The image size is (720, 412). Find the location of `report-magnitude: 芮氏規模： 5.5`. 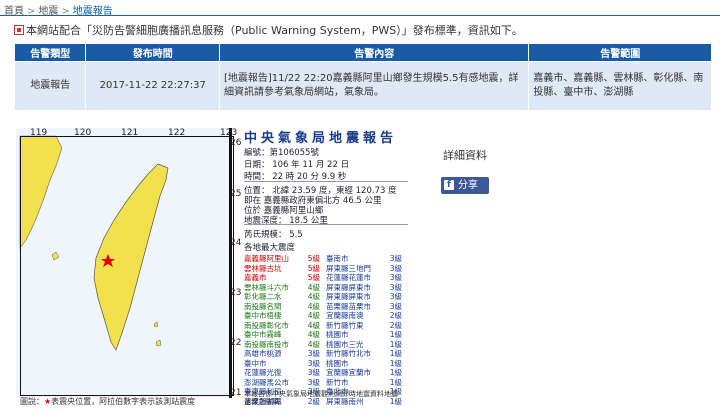

report-magnitude: 芮氏規模： 5.5 is located at coordinates (273, 235).